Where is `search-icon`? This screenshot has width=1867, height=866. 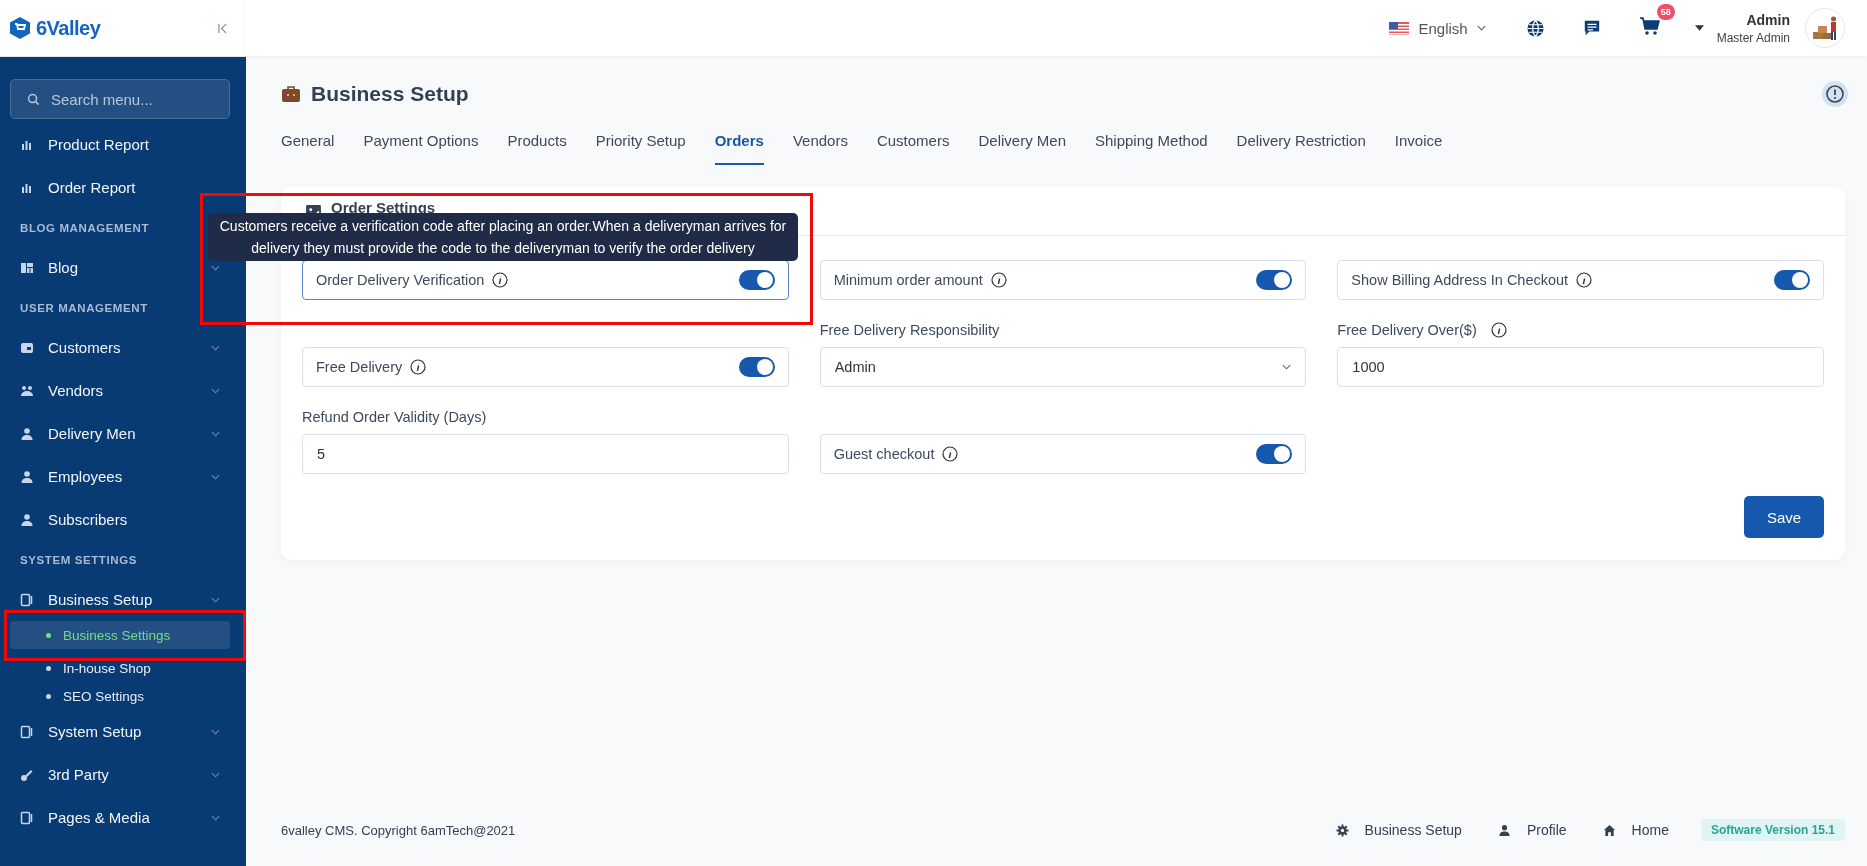 search-icon is located at coordinates (33, 99).